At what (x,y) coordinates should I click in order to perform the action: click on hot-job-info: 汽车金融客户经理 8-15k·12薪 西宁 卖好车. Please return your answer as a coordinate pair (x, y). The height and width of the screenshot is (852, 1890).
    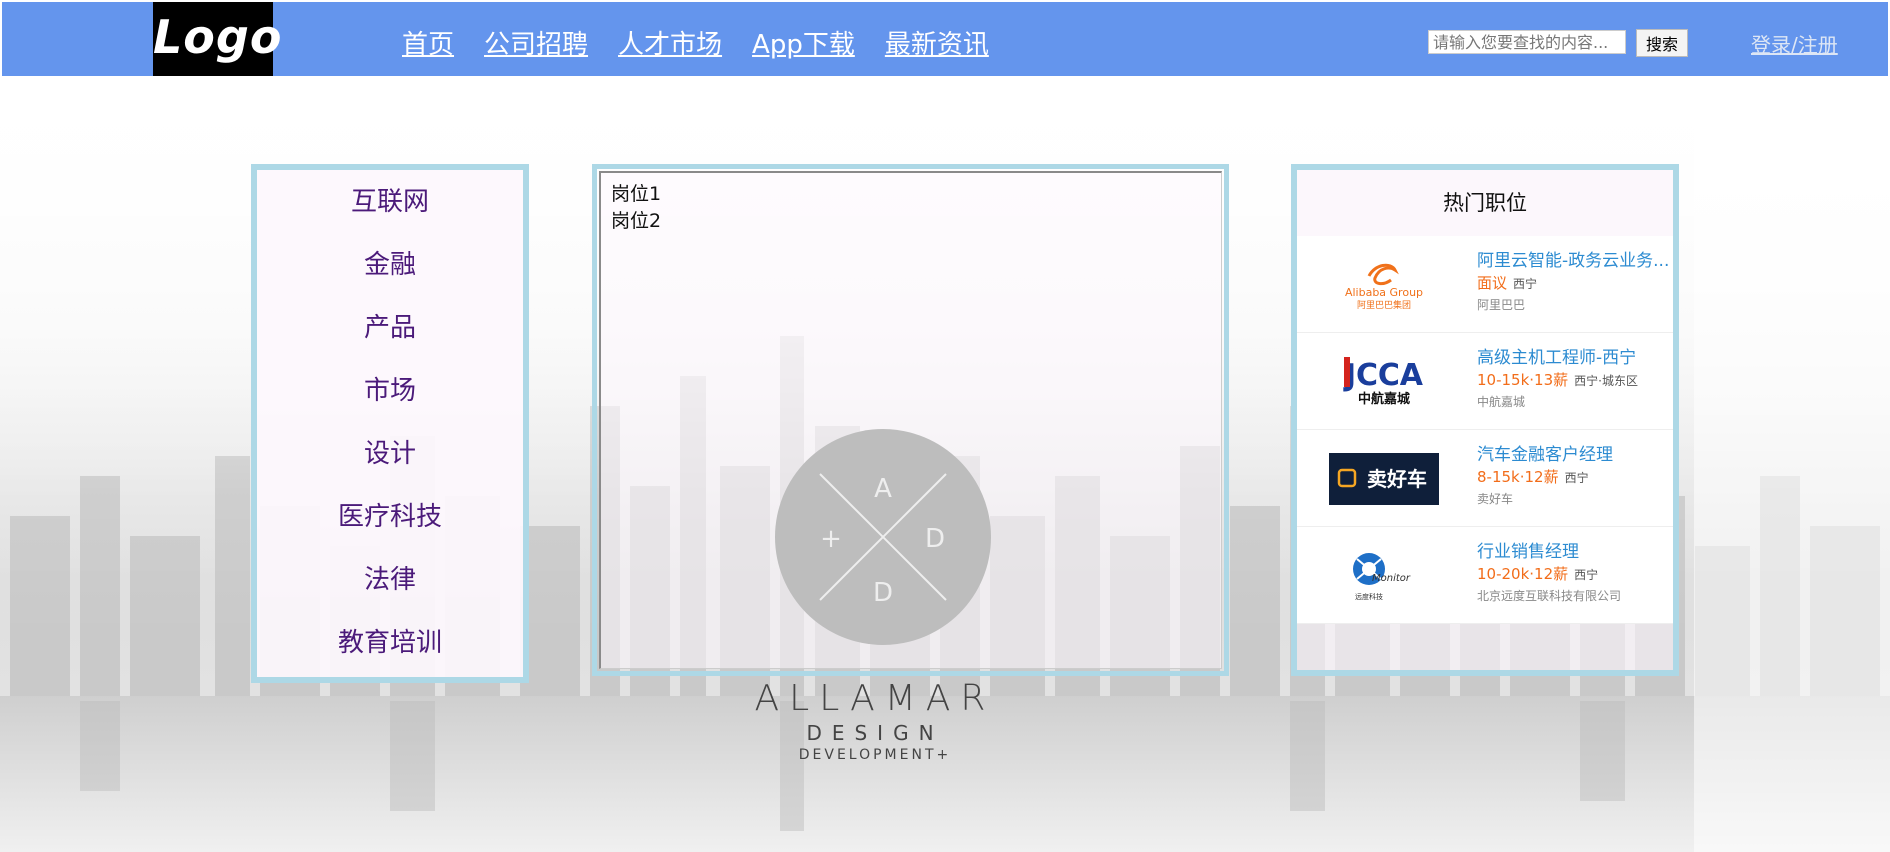
    Looking at the image, I should click on (1575, 476).